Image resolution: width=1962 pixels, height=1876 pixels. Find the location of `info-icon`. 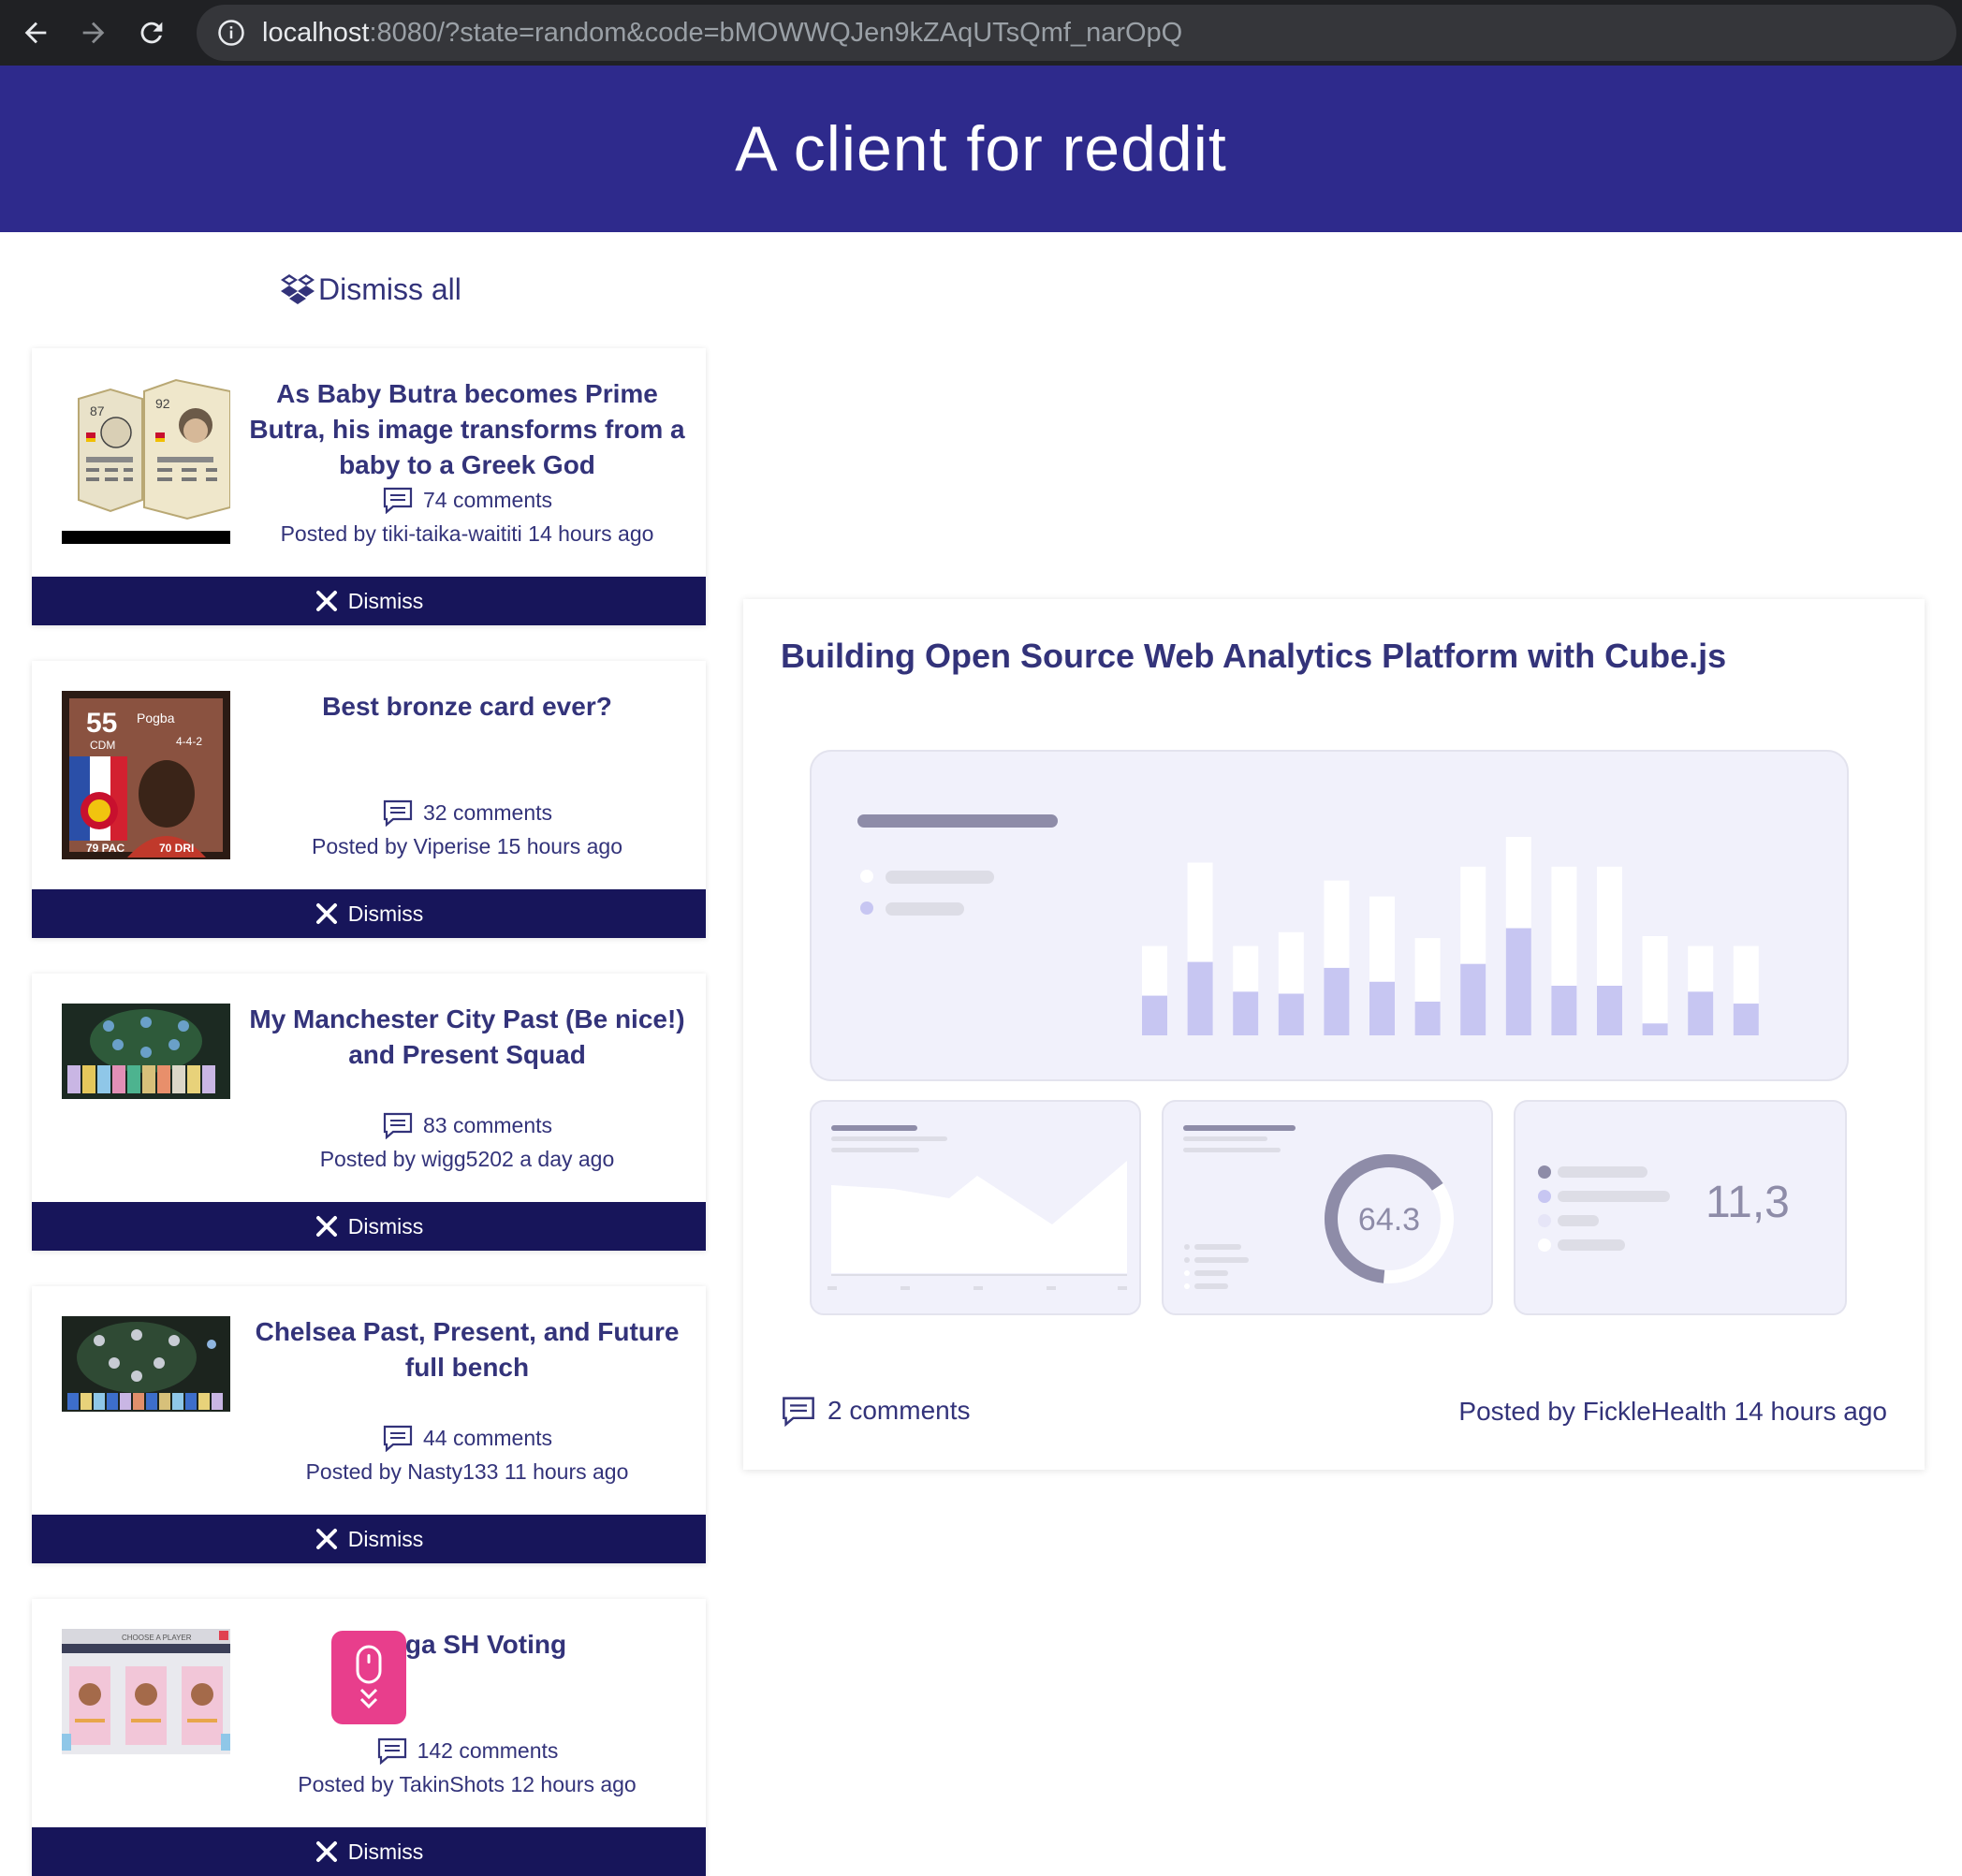

info-icon is located at coordinates (231, 33).